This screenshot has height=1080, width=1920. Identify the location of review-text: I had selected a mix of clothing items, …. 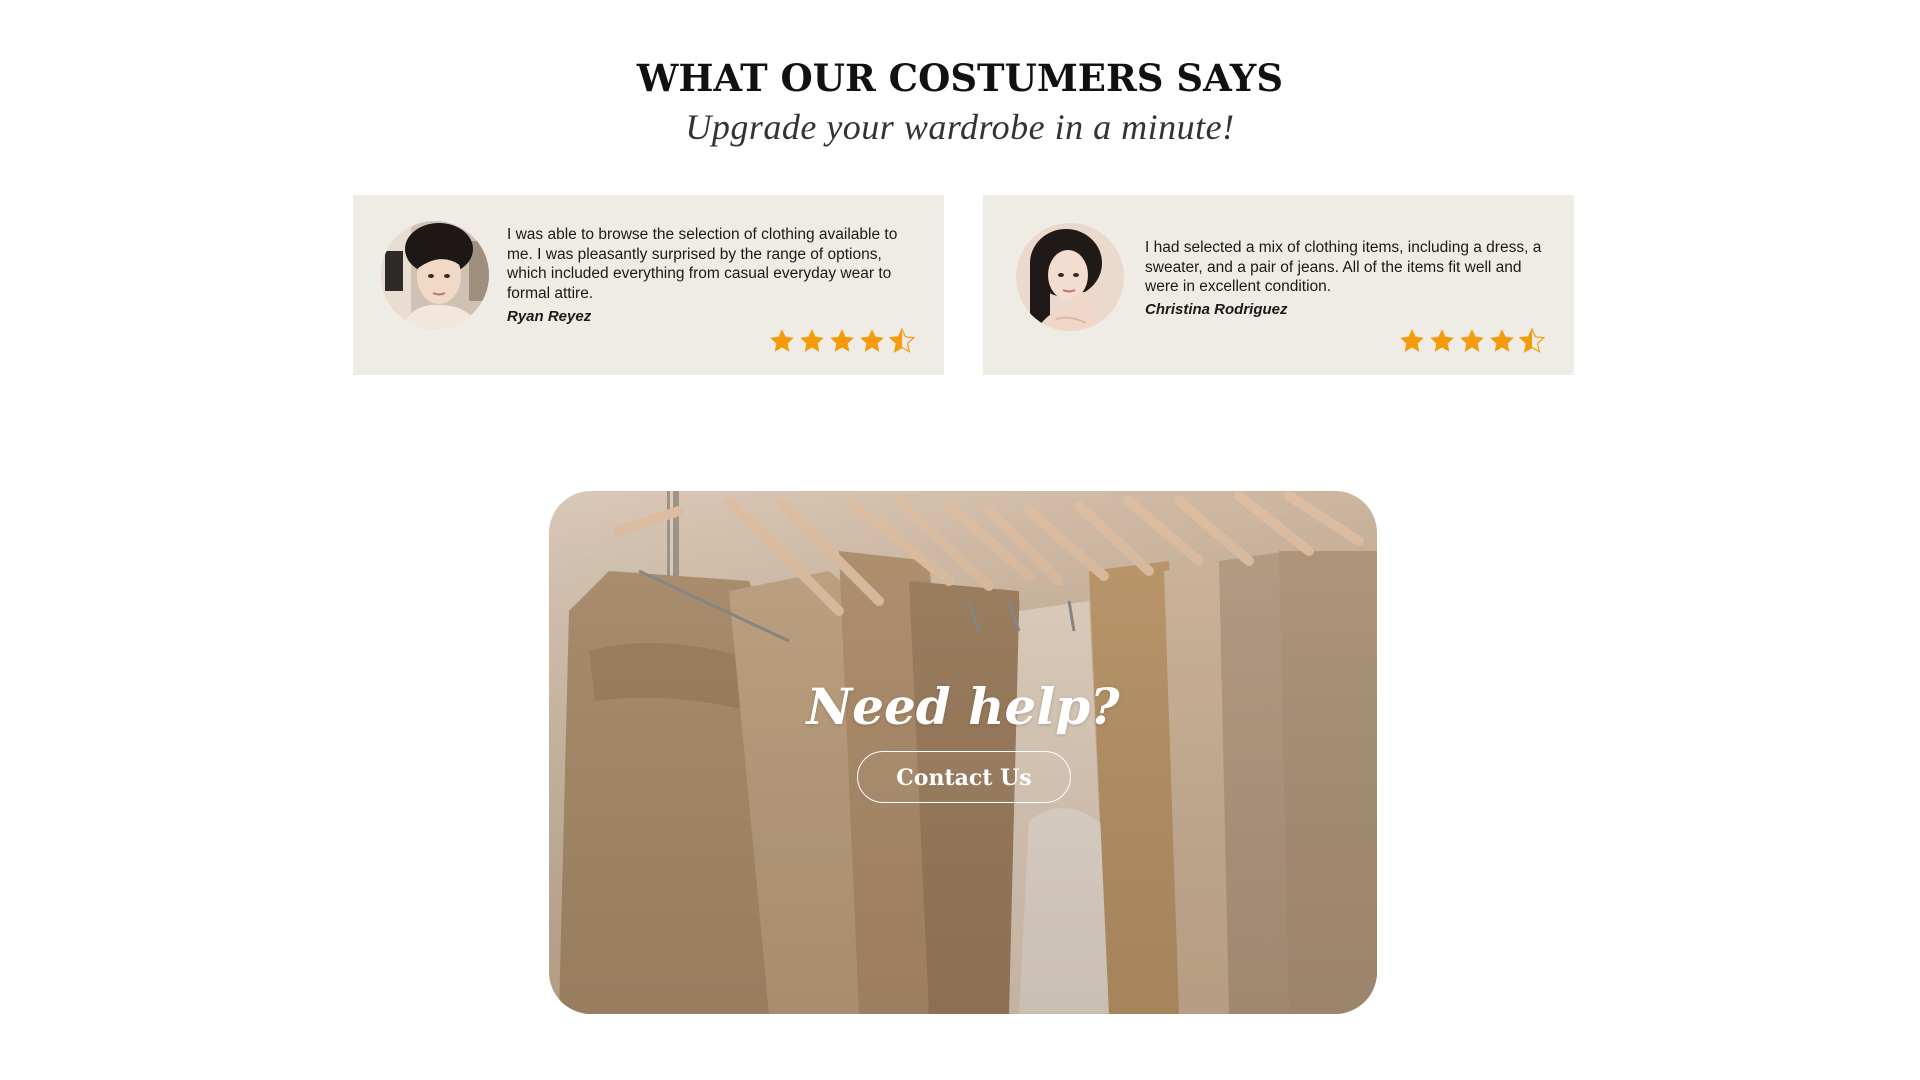
(1343, 267).